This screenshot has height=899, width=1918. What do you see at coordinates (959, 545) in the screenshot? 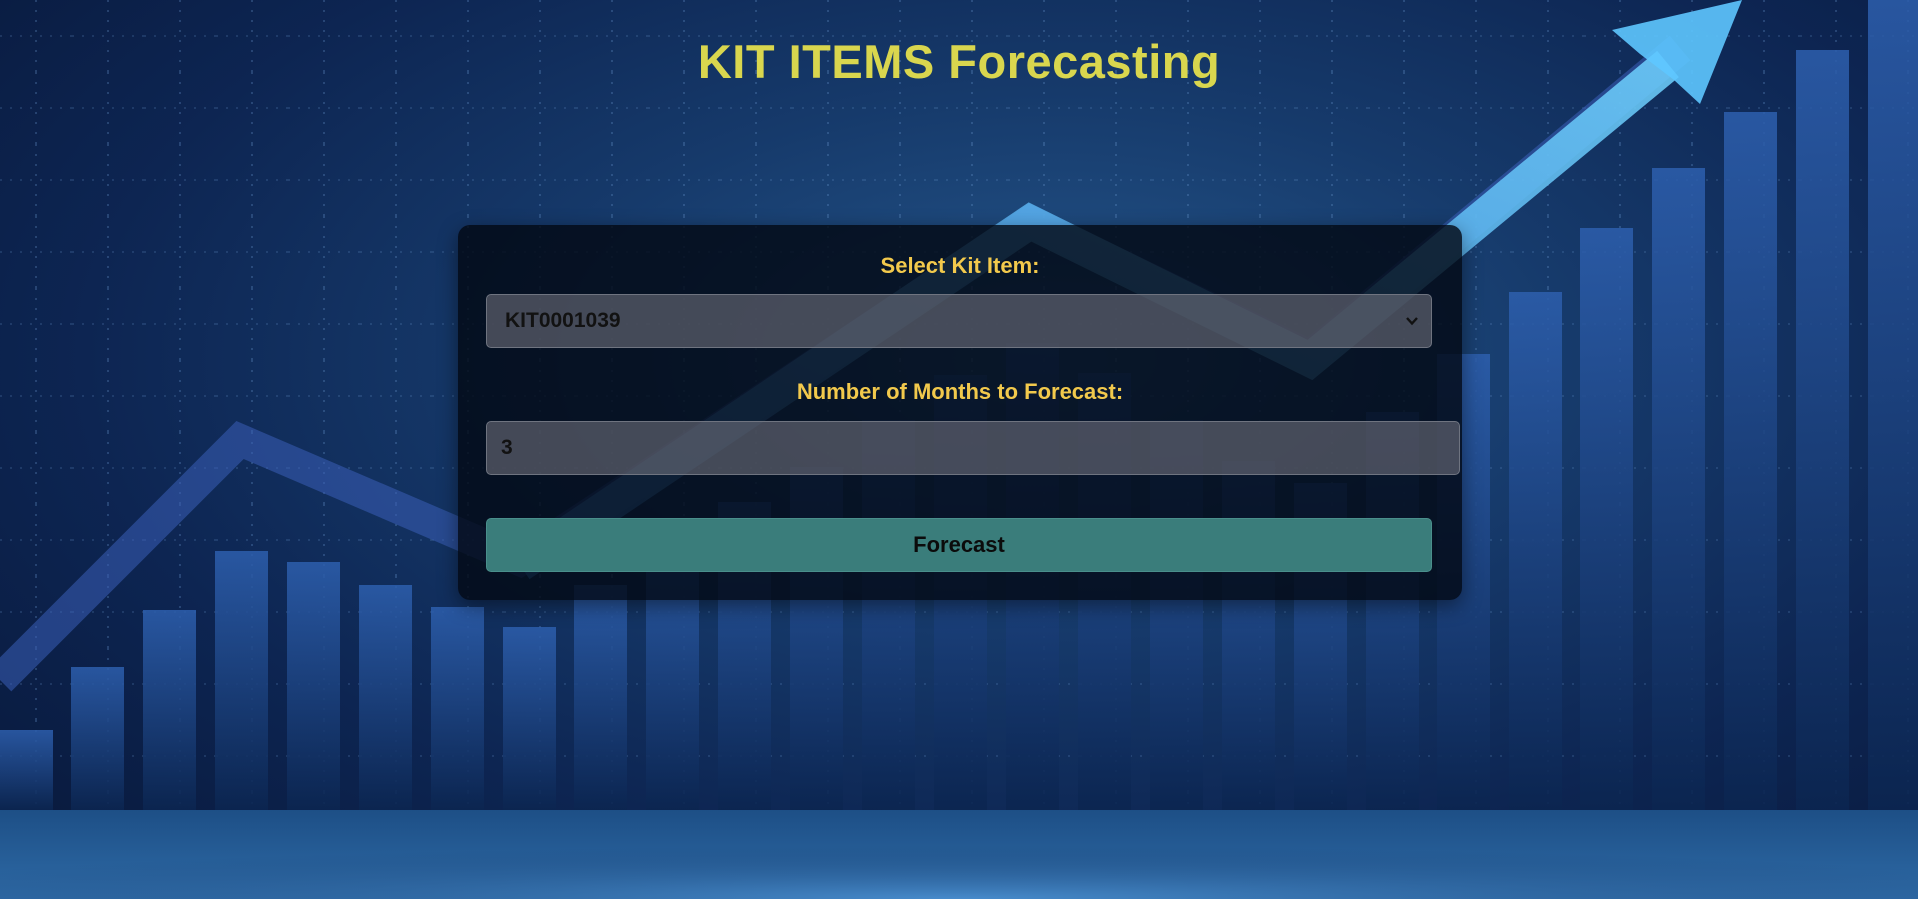
I see `forecast-button: Forecast` at bounding box center [959, 545].